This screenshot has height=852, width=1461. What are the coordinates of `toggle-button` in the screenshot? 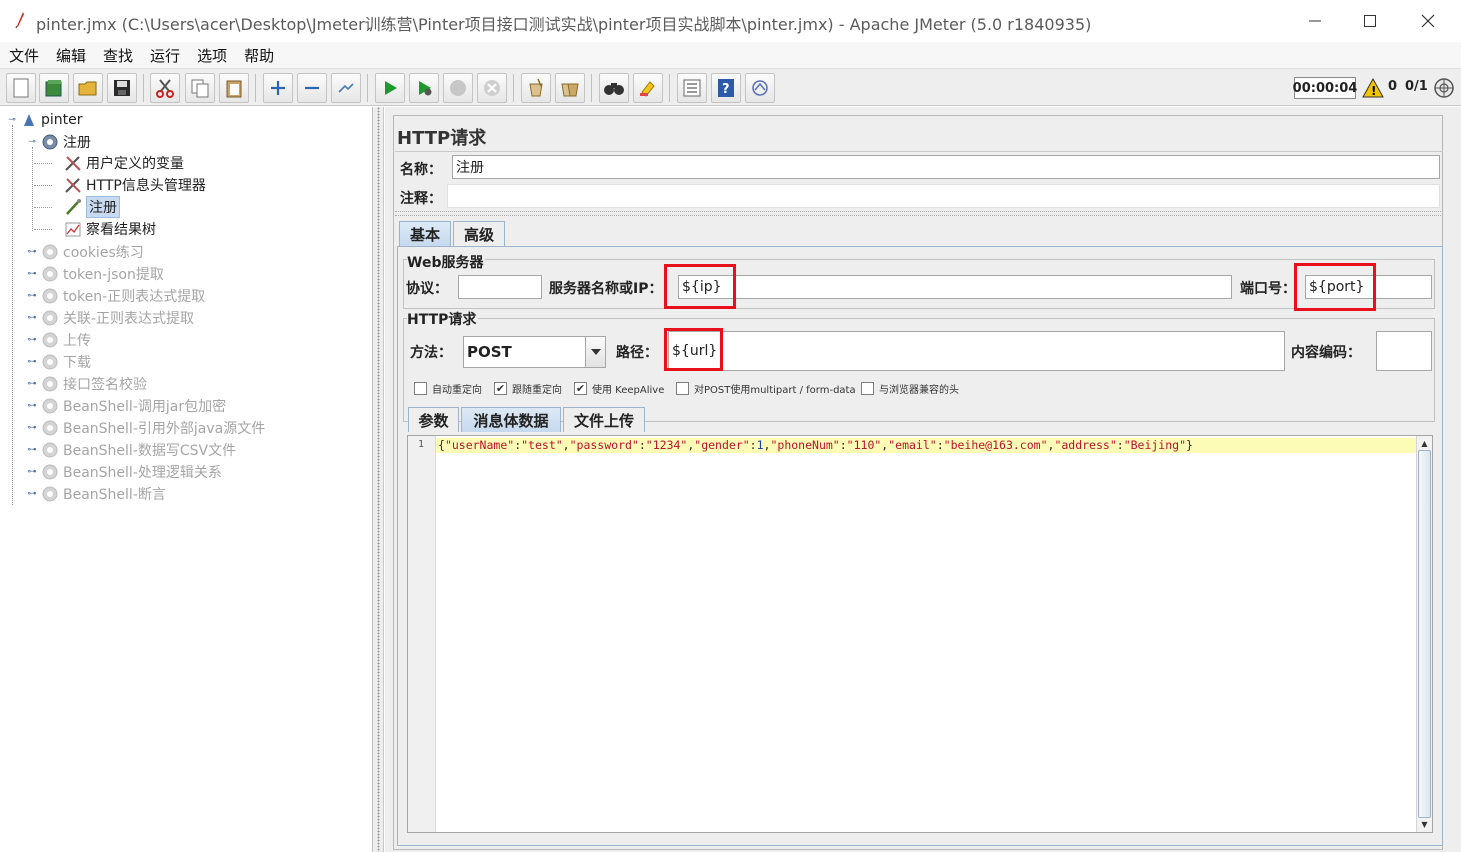 It's located at (346, 88).